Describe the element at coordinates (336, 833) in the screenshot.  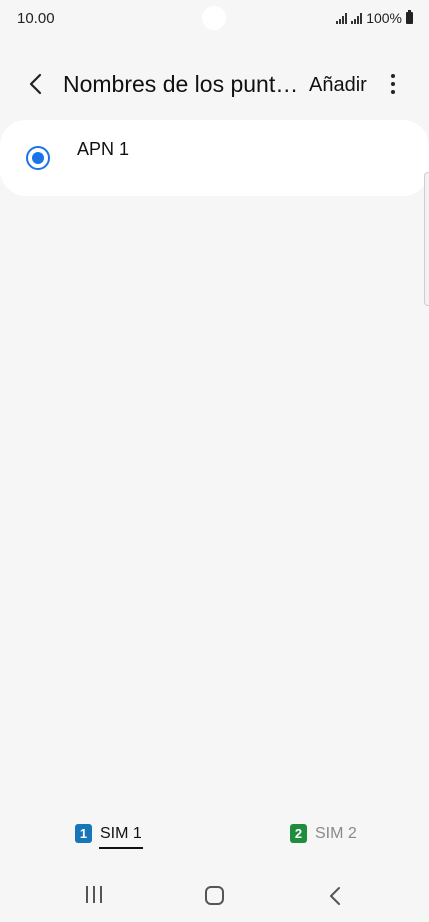
I see `tab-sim2-label: SIM 2` at that location.